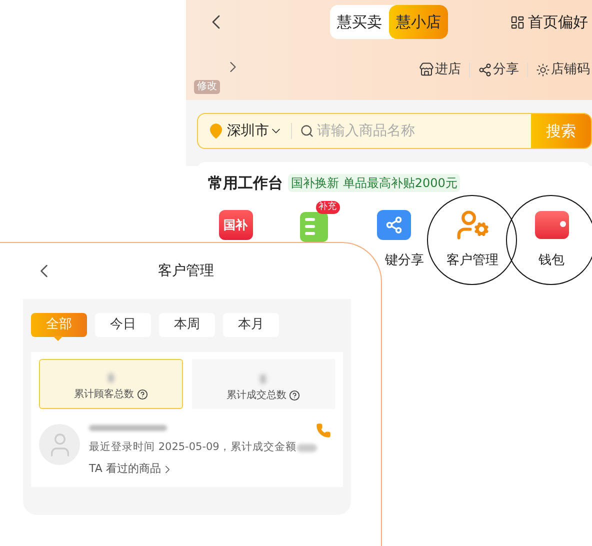 The image size is (592, 546). I want to click on home-preference-button: 首页偏好, so click(549, 22).